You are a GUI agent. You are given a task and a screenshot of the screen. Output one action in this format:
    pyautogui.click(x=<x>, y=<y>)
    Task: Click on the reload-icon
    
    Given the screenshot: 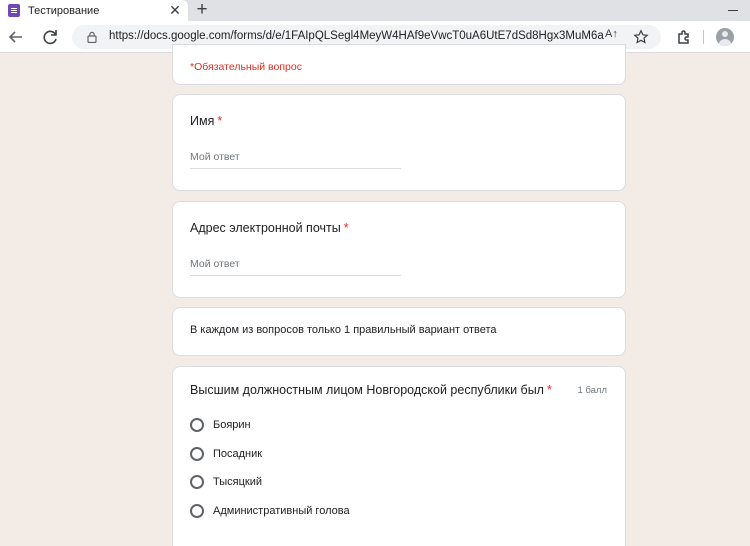 What is the action you would take?
    pyautogui.click(x=50, y=37)
    